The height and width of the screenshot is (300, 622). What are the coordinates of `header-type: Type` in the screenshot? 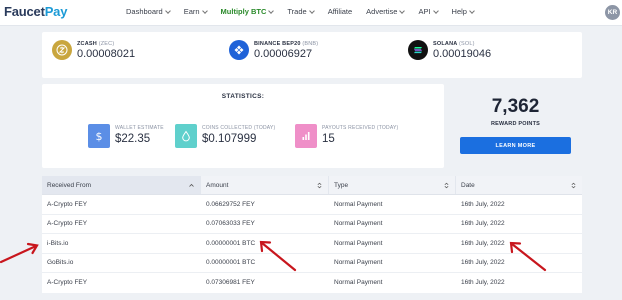 It's located at (392, 185).